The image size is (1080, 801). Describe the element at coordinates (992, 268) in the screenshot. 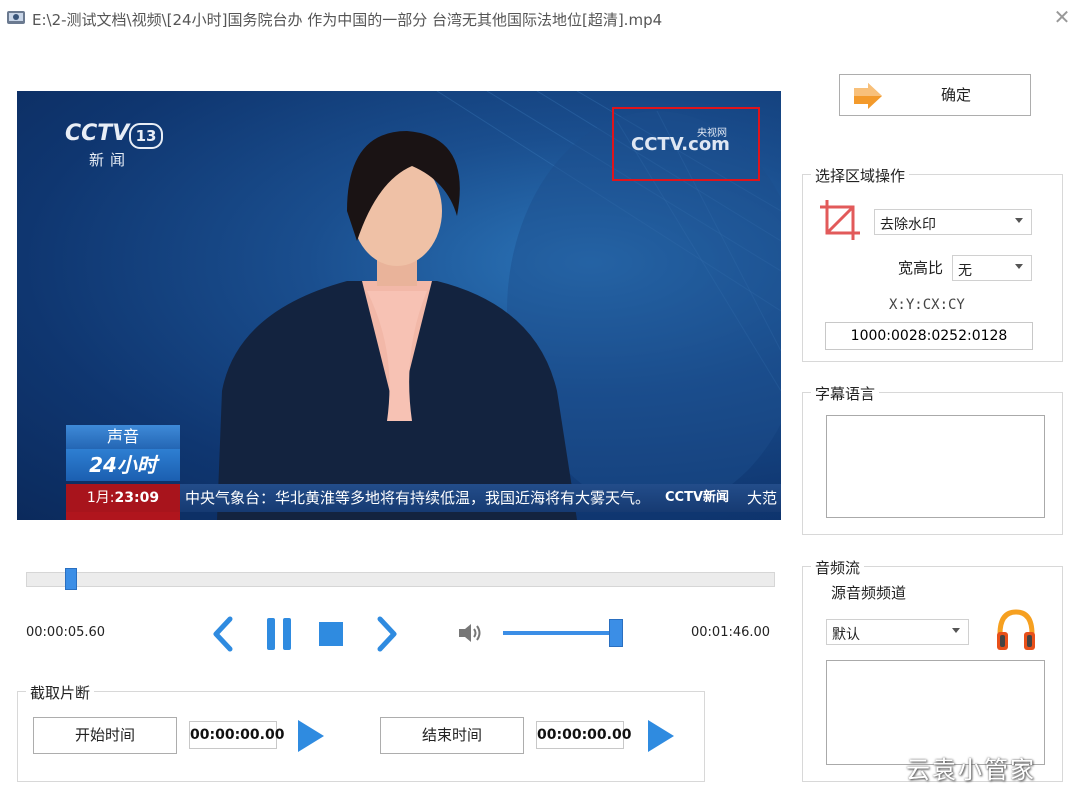

I see `aspect-select: 无` at that location.